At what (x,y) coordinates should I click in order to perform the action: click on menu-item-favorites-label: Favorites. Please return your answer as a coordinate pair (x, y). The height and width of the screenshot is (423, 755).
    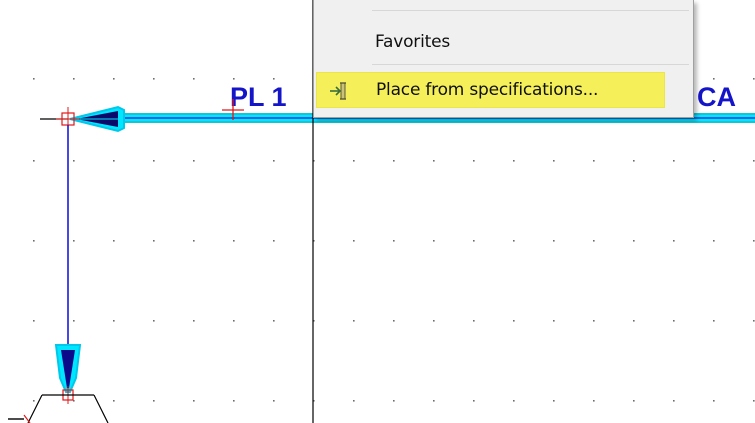
    Looking at the image, I should click on (412, 42).